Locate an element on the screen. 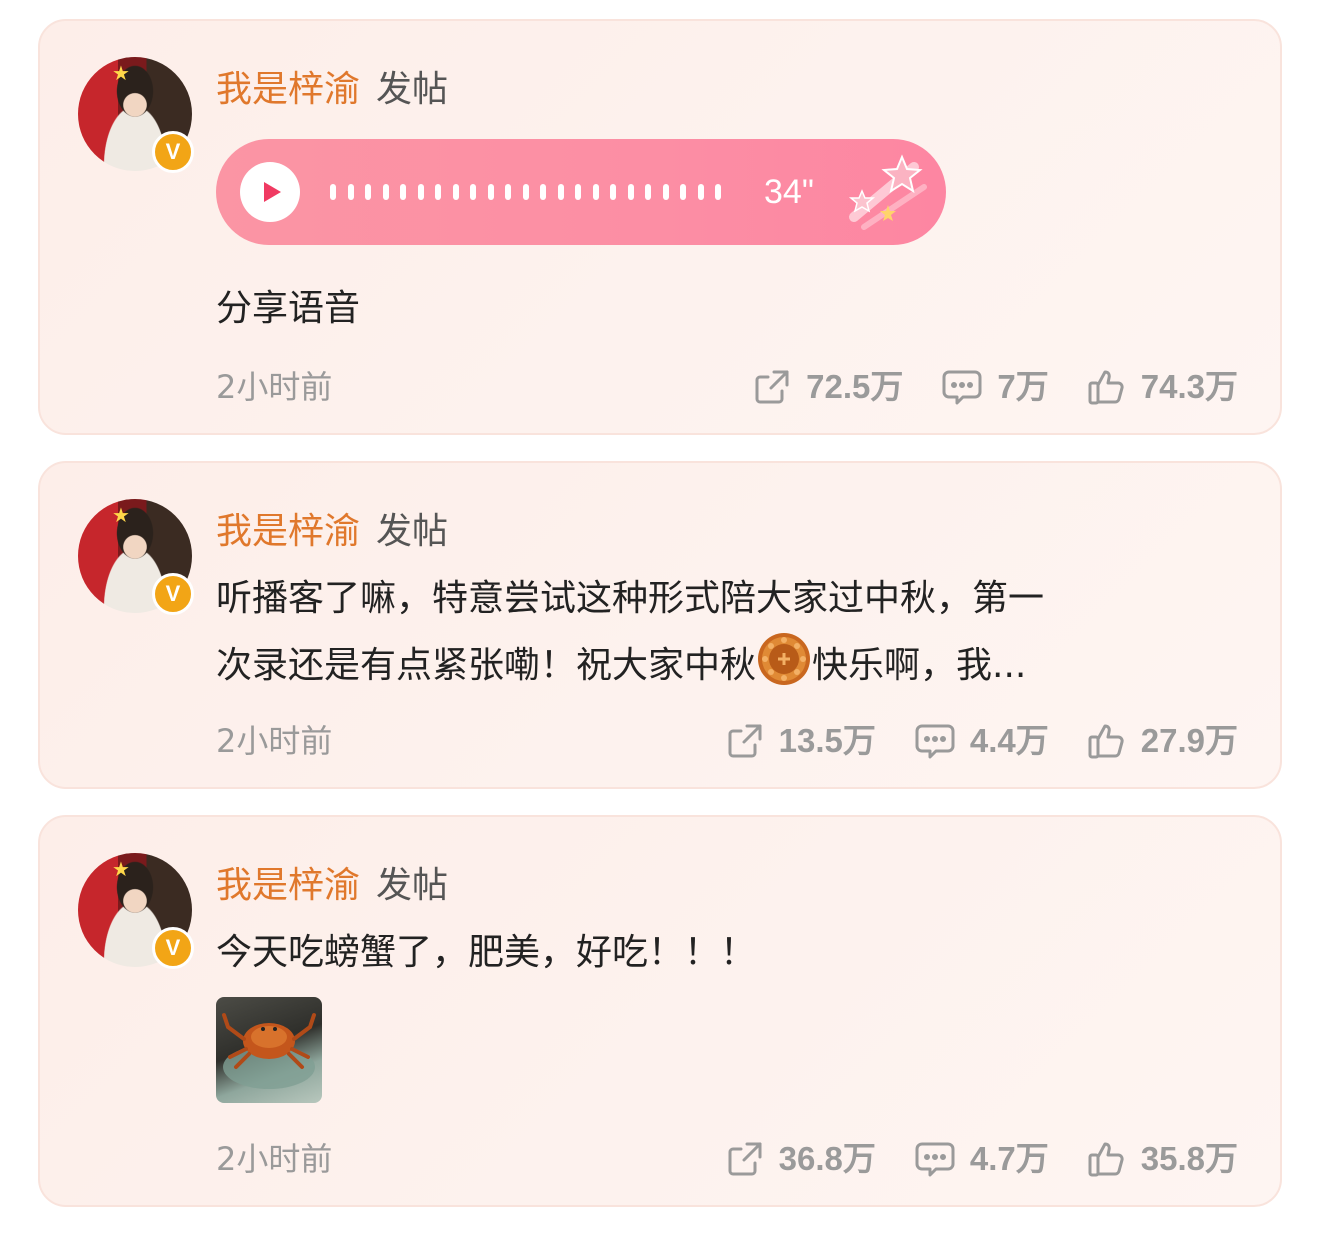  post-stats: 13.5万 4.4万 27.9万 is located at coordinates (962, 741).